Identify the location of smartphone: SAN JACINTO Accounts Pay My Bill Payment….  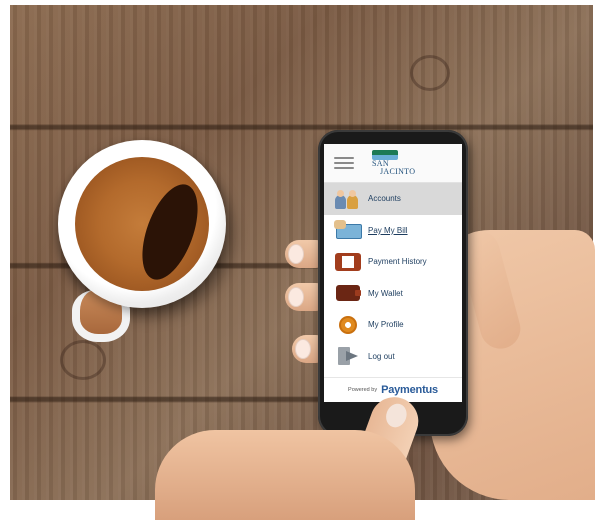
(393, 283).